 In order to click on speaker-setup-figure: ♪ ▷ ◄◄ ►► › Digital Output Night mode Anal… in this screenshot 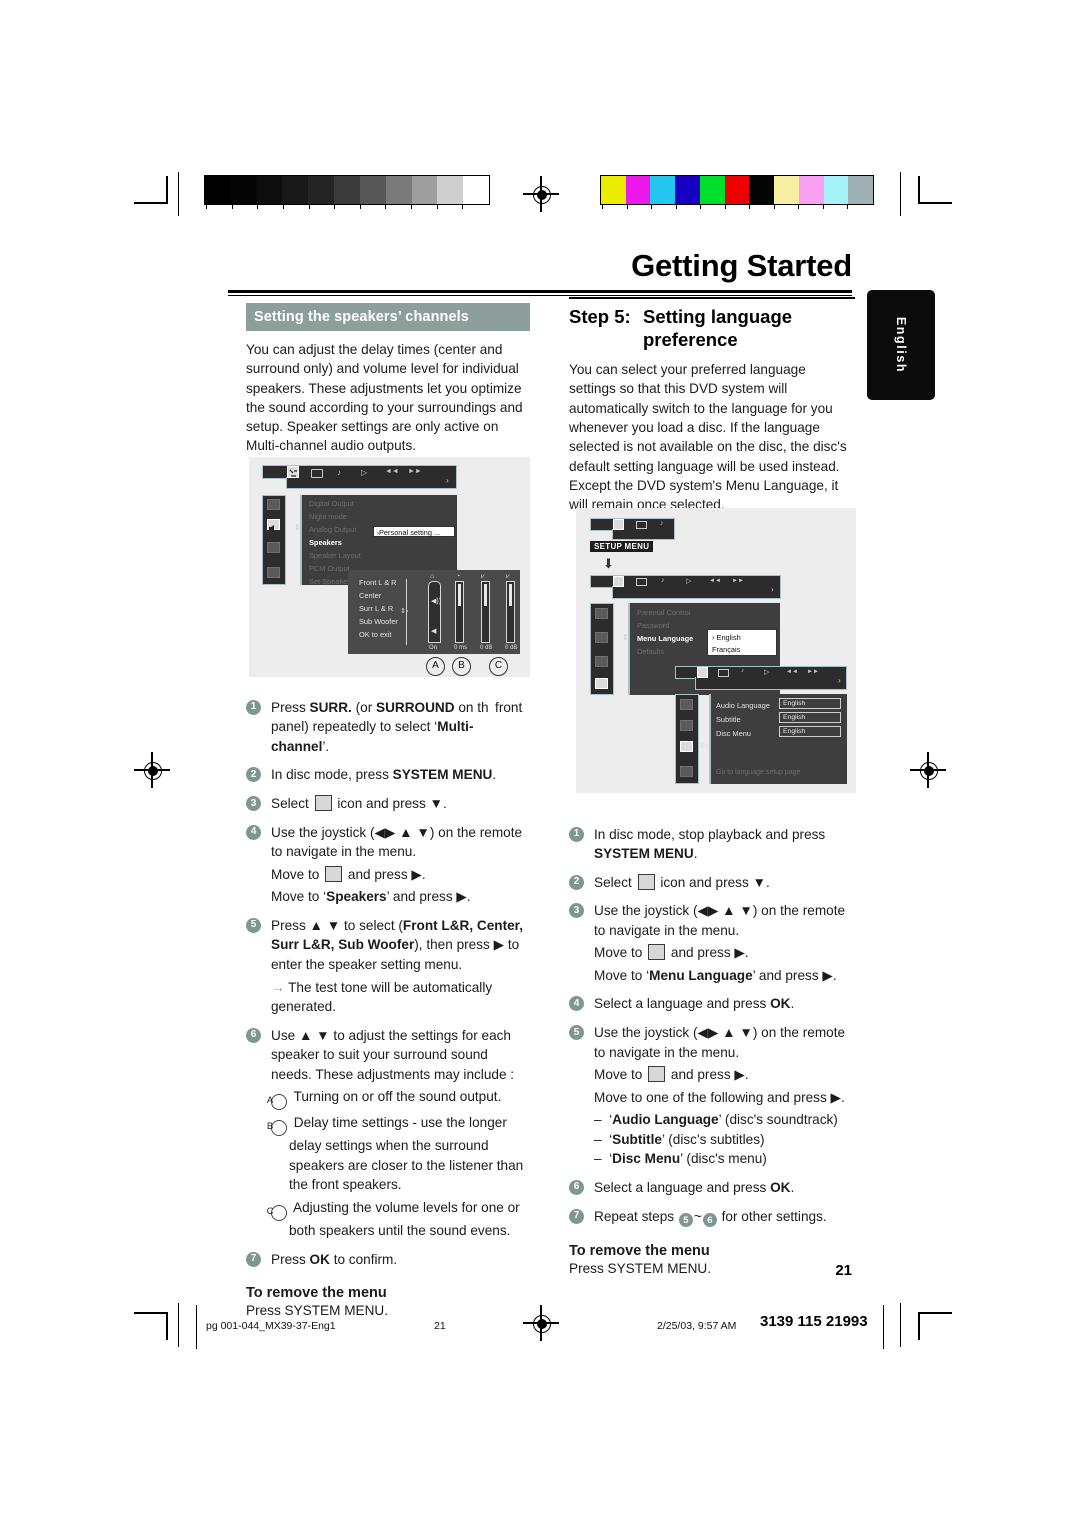, I will do `click(389, 567)`.